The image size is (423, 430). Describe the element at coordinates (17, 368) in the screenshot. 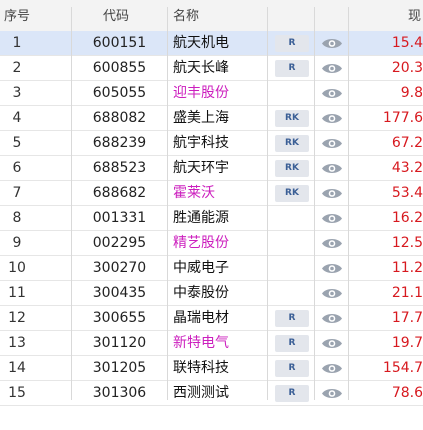

I see `row-index: 14` at that location.